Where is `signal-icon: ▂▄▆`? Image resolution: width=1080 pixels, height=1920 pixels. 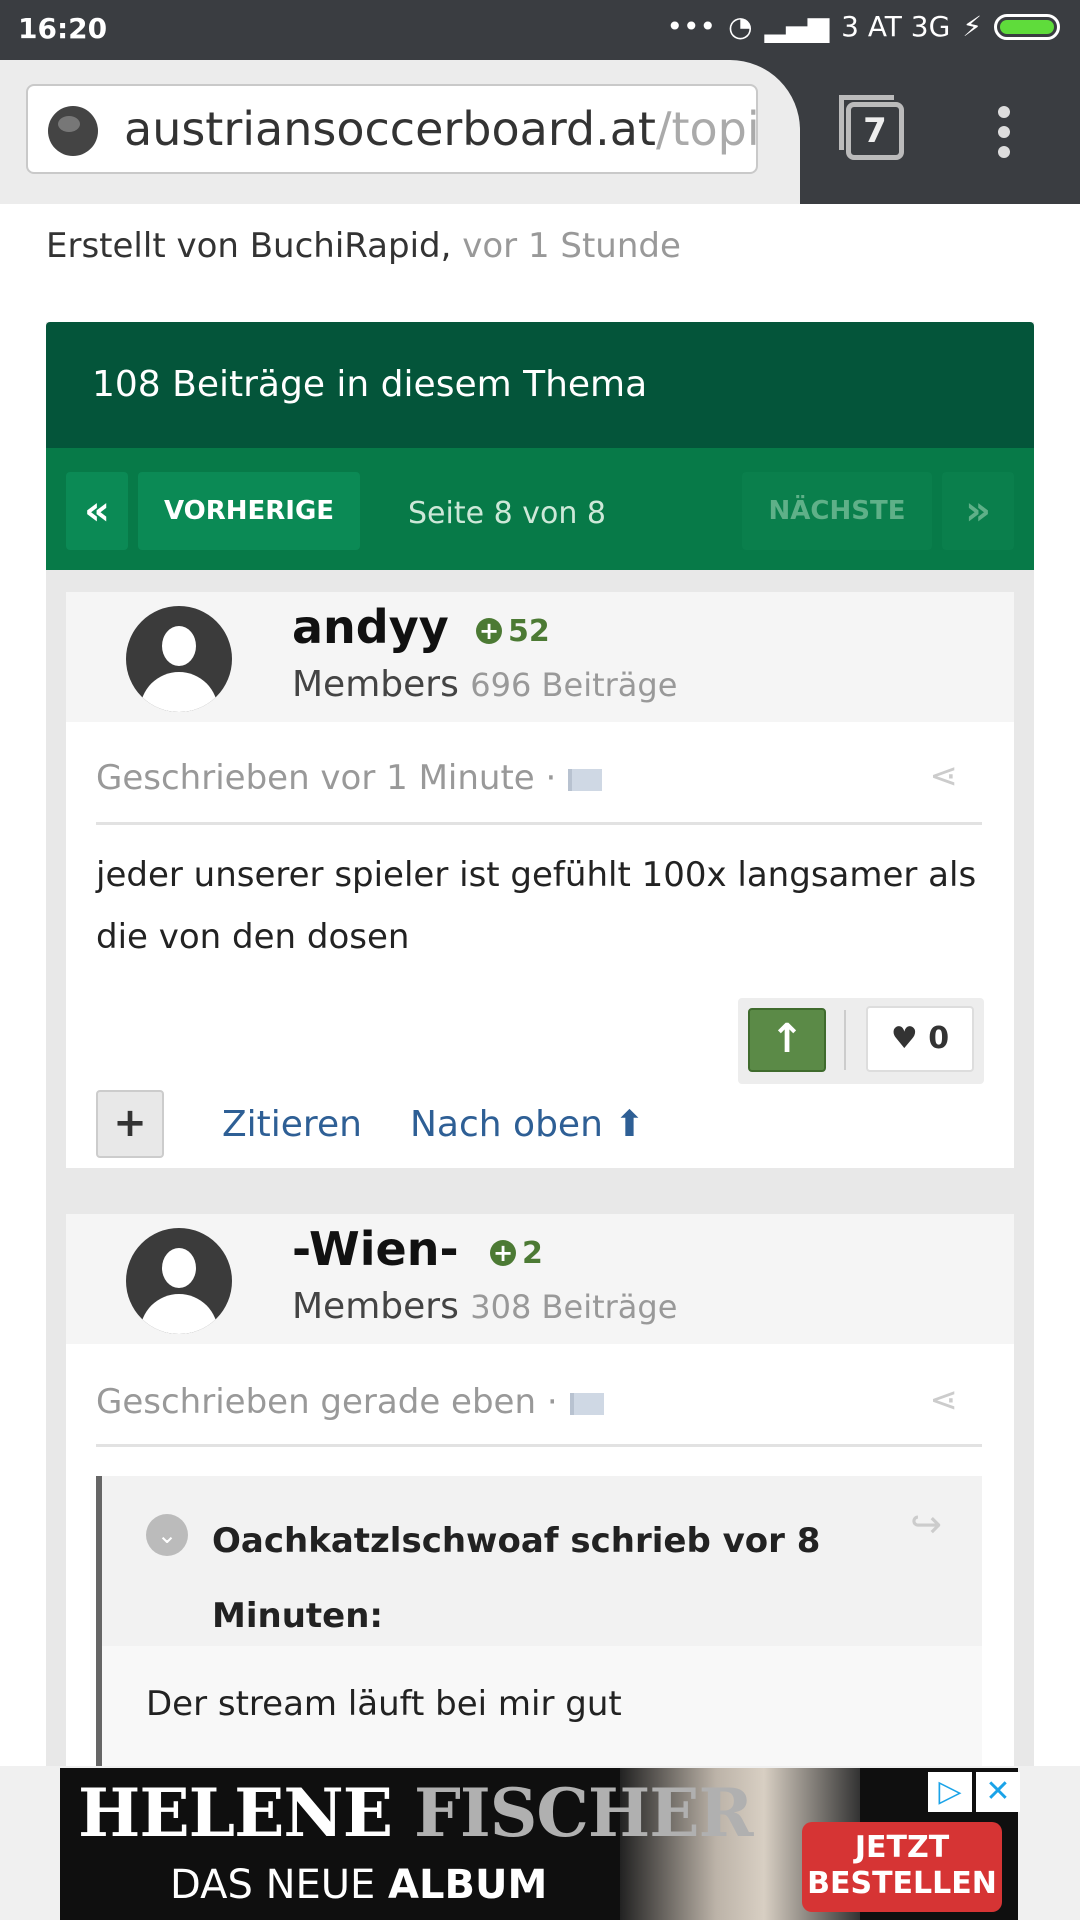 signal-icon: ▂▄▆ is located at coordinates (797, 26).